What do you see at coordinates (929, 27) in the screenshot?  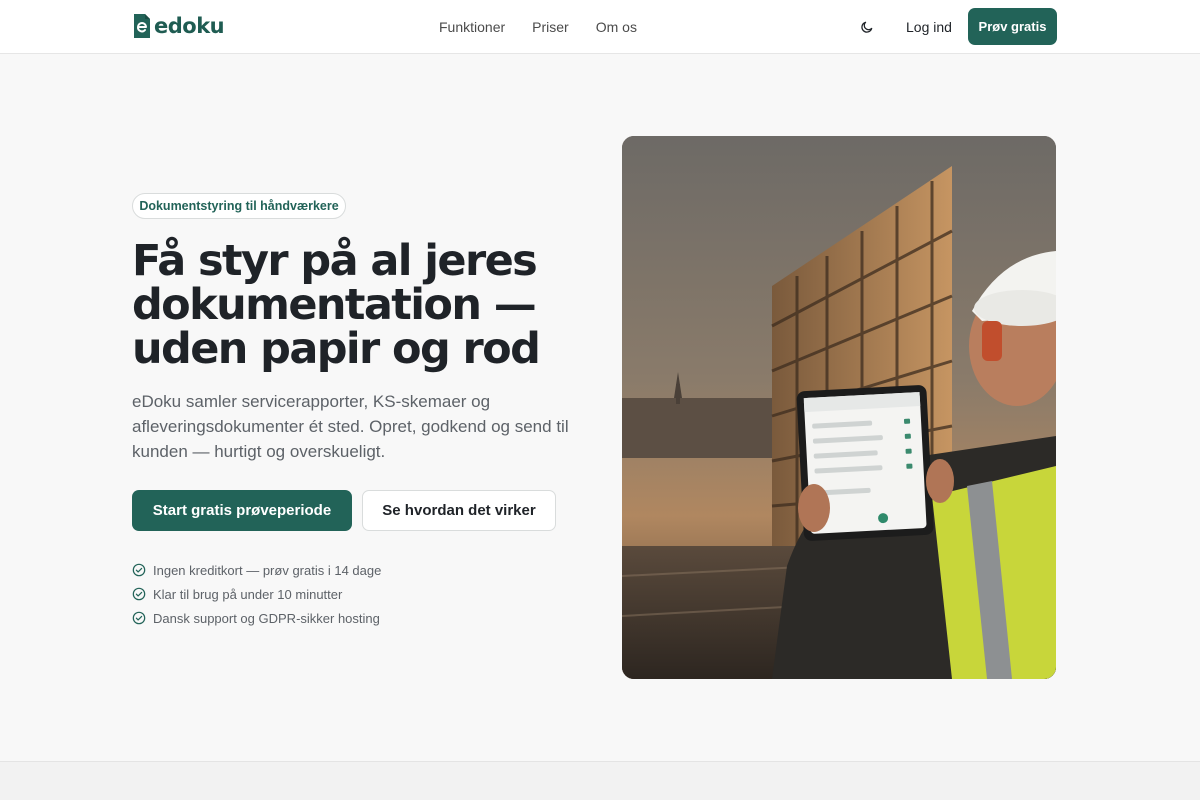 I see `login-link: Log ind` at bounding box center [929, 27].